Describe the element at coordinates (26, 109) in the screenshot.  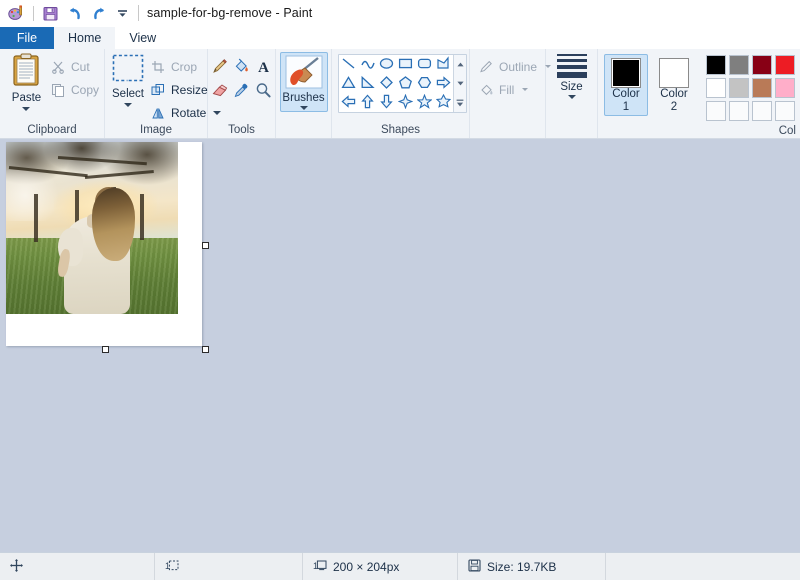
I see `paste-dropdown-caret-icon` at that location.